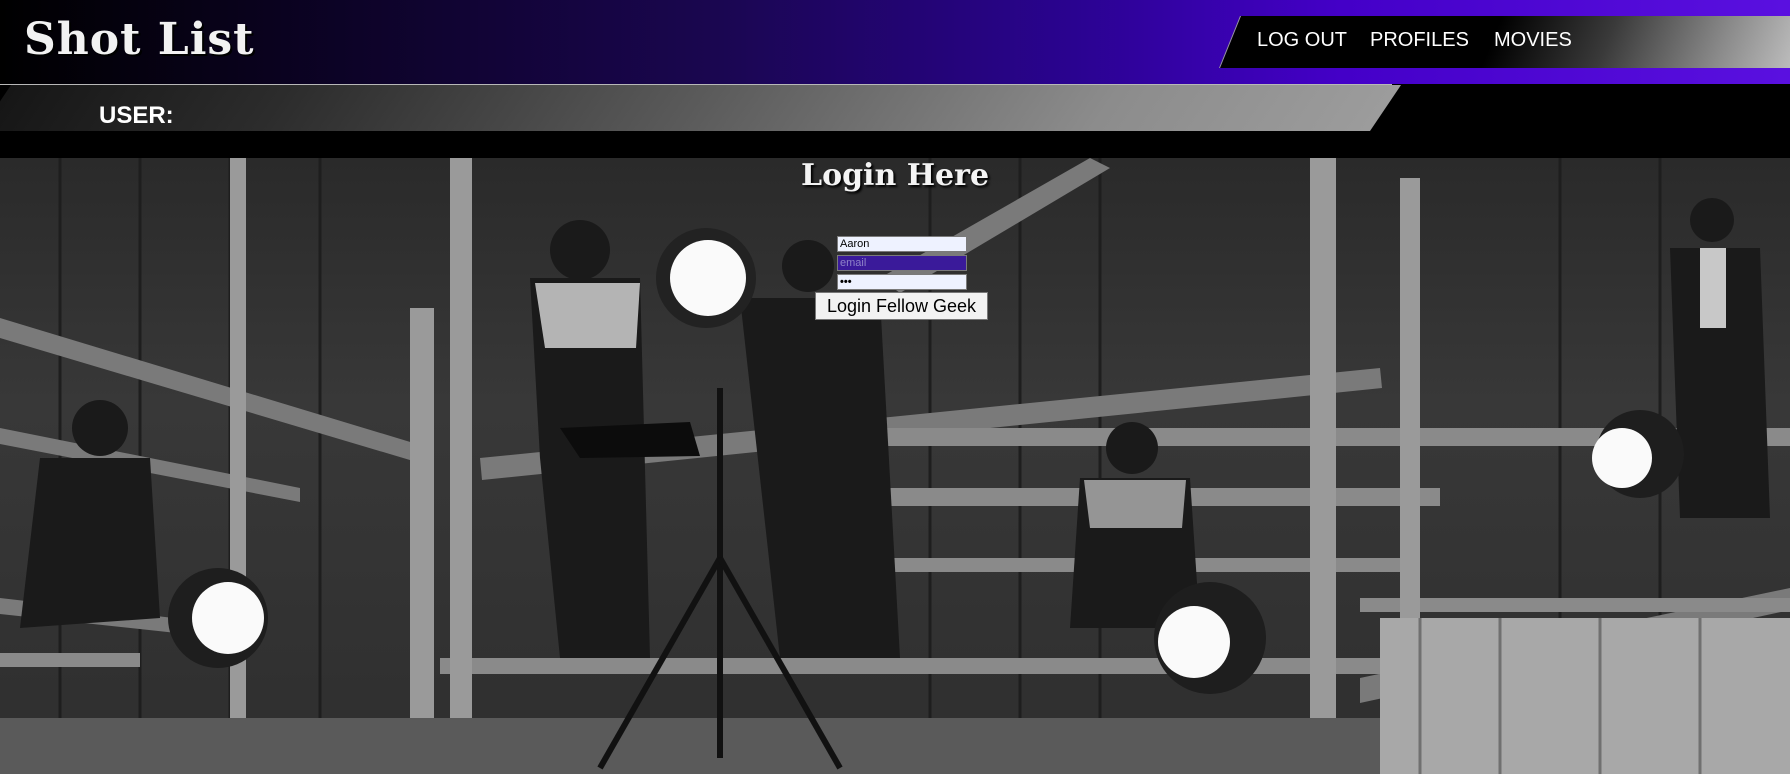 Image resolution: width=1790 pixels, height=774 pixels. Describe the element at coordinates (1302, 40) in the screenshot. I see `nav-logout-link: LOG OUT` at that location.